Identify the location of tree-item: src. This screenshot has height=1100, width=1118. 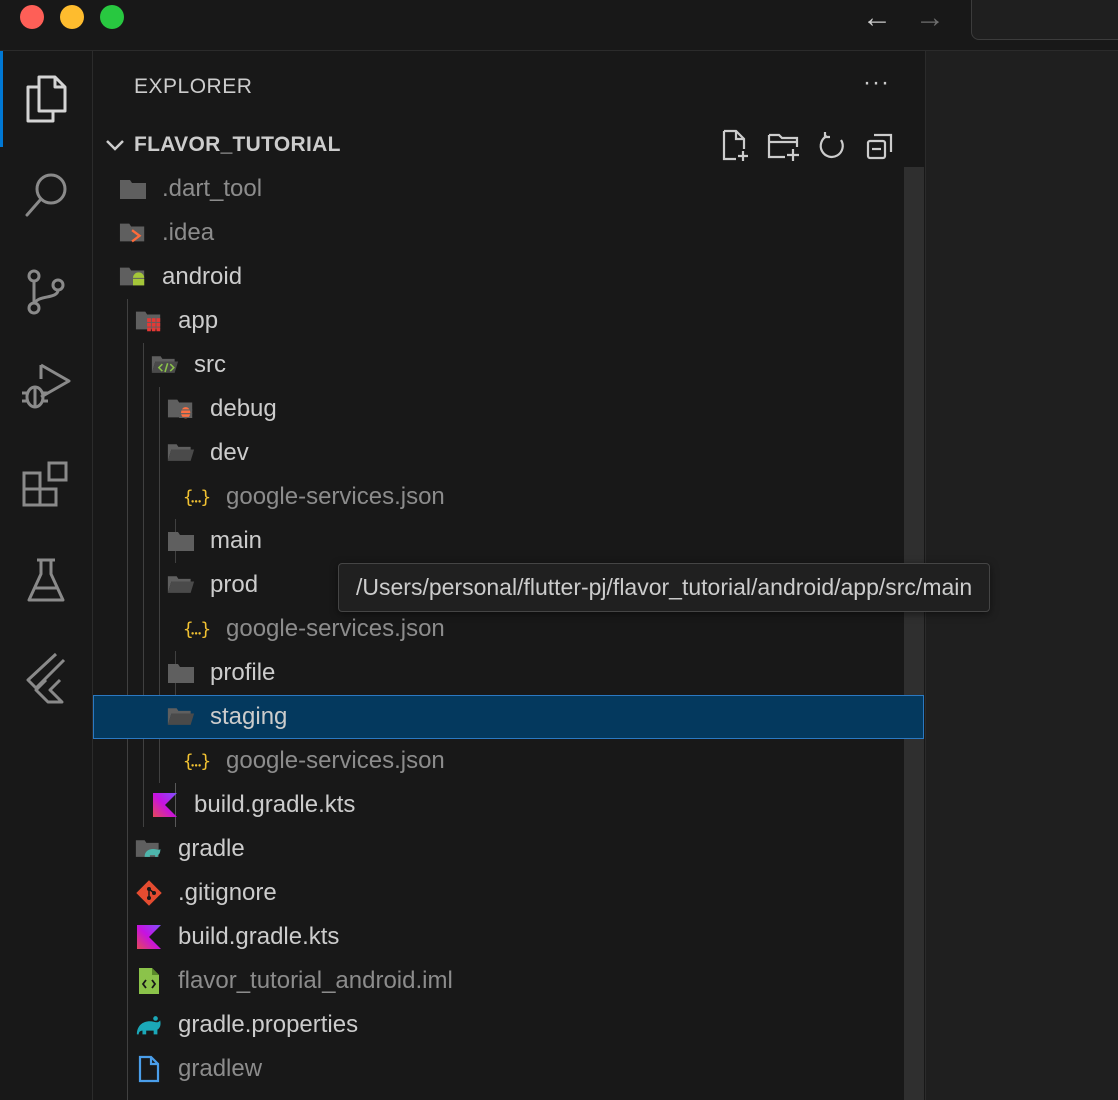
(508, 365).